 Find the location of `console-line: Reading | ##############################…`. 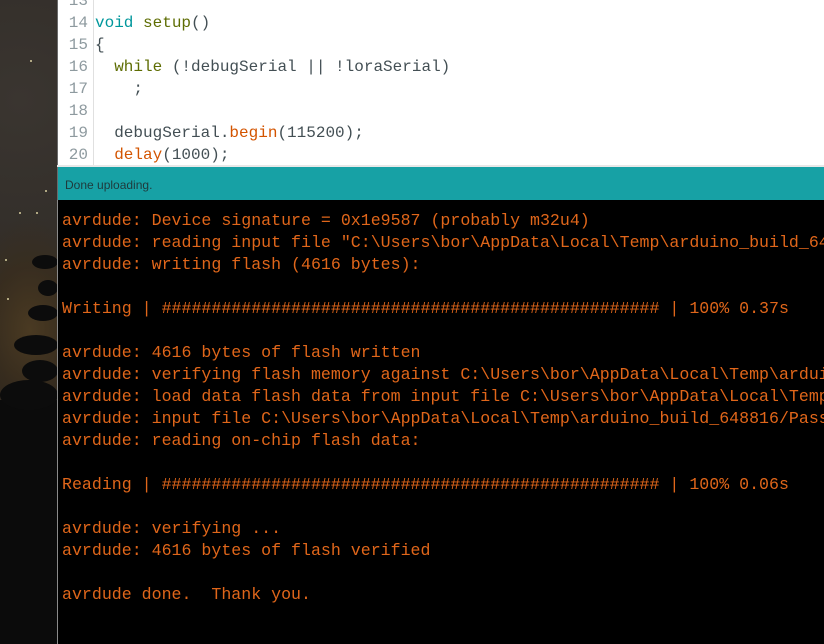

console-line: Reading | ##############################… is located at coordinates (425, 484).